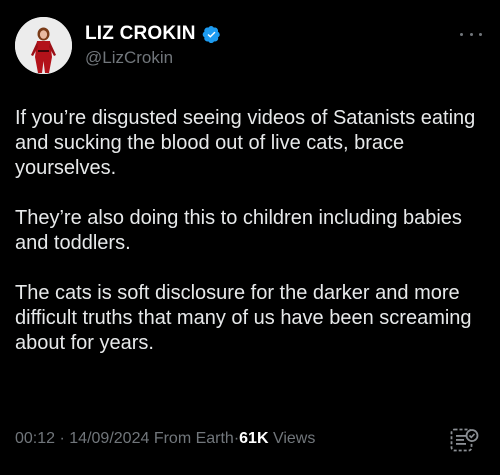 This screenshot has width=500, height=475. What do you see at coordinates (35, 438) in the screenshot?
I see `post-time: 00:12` at bounding box center [35, 438].